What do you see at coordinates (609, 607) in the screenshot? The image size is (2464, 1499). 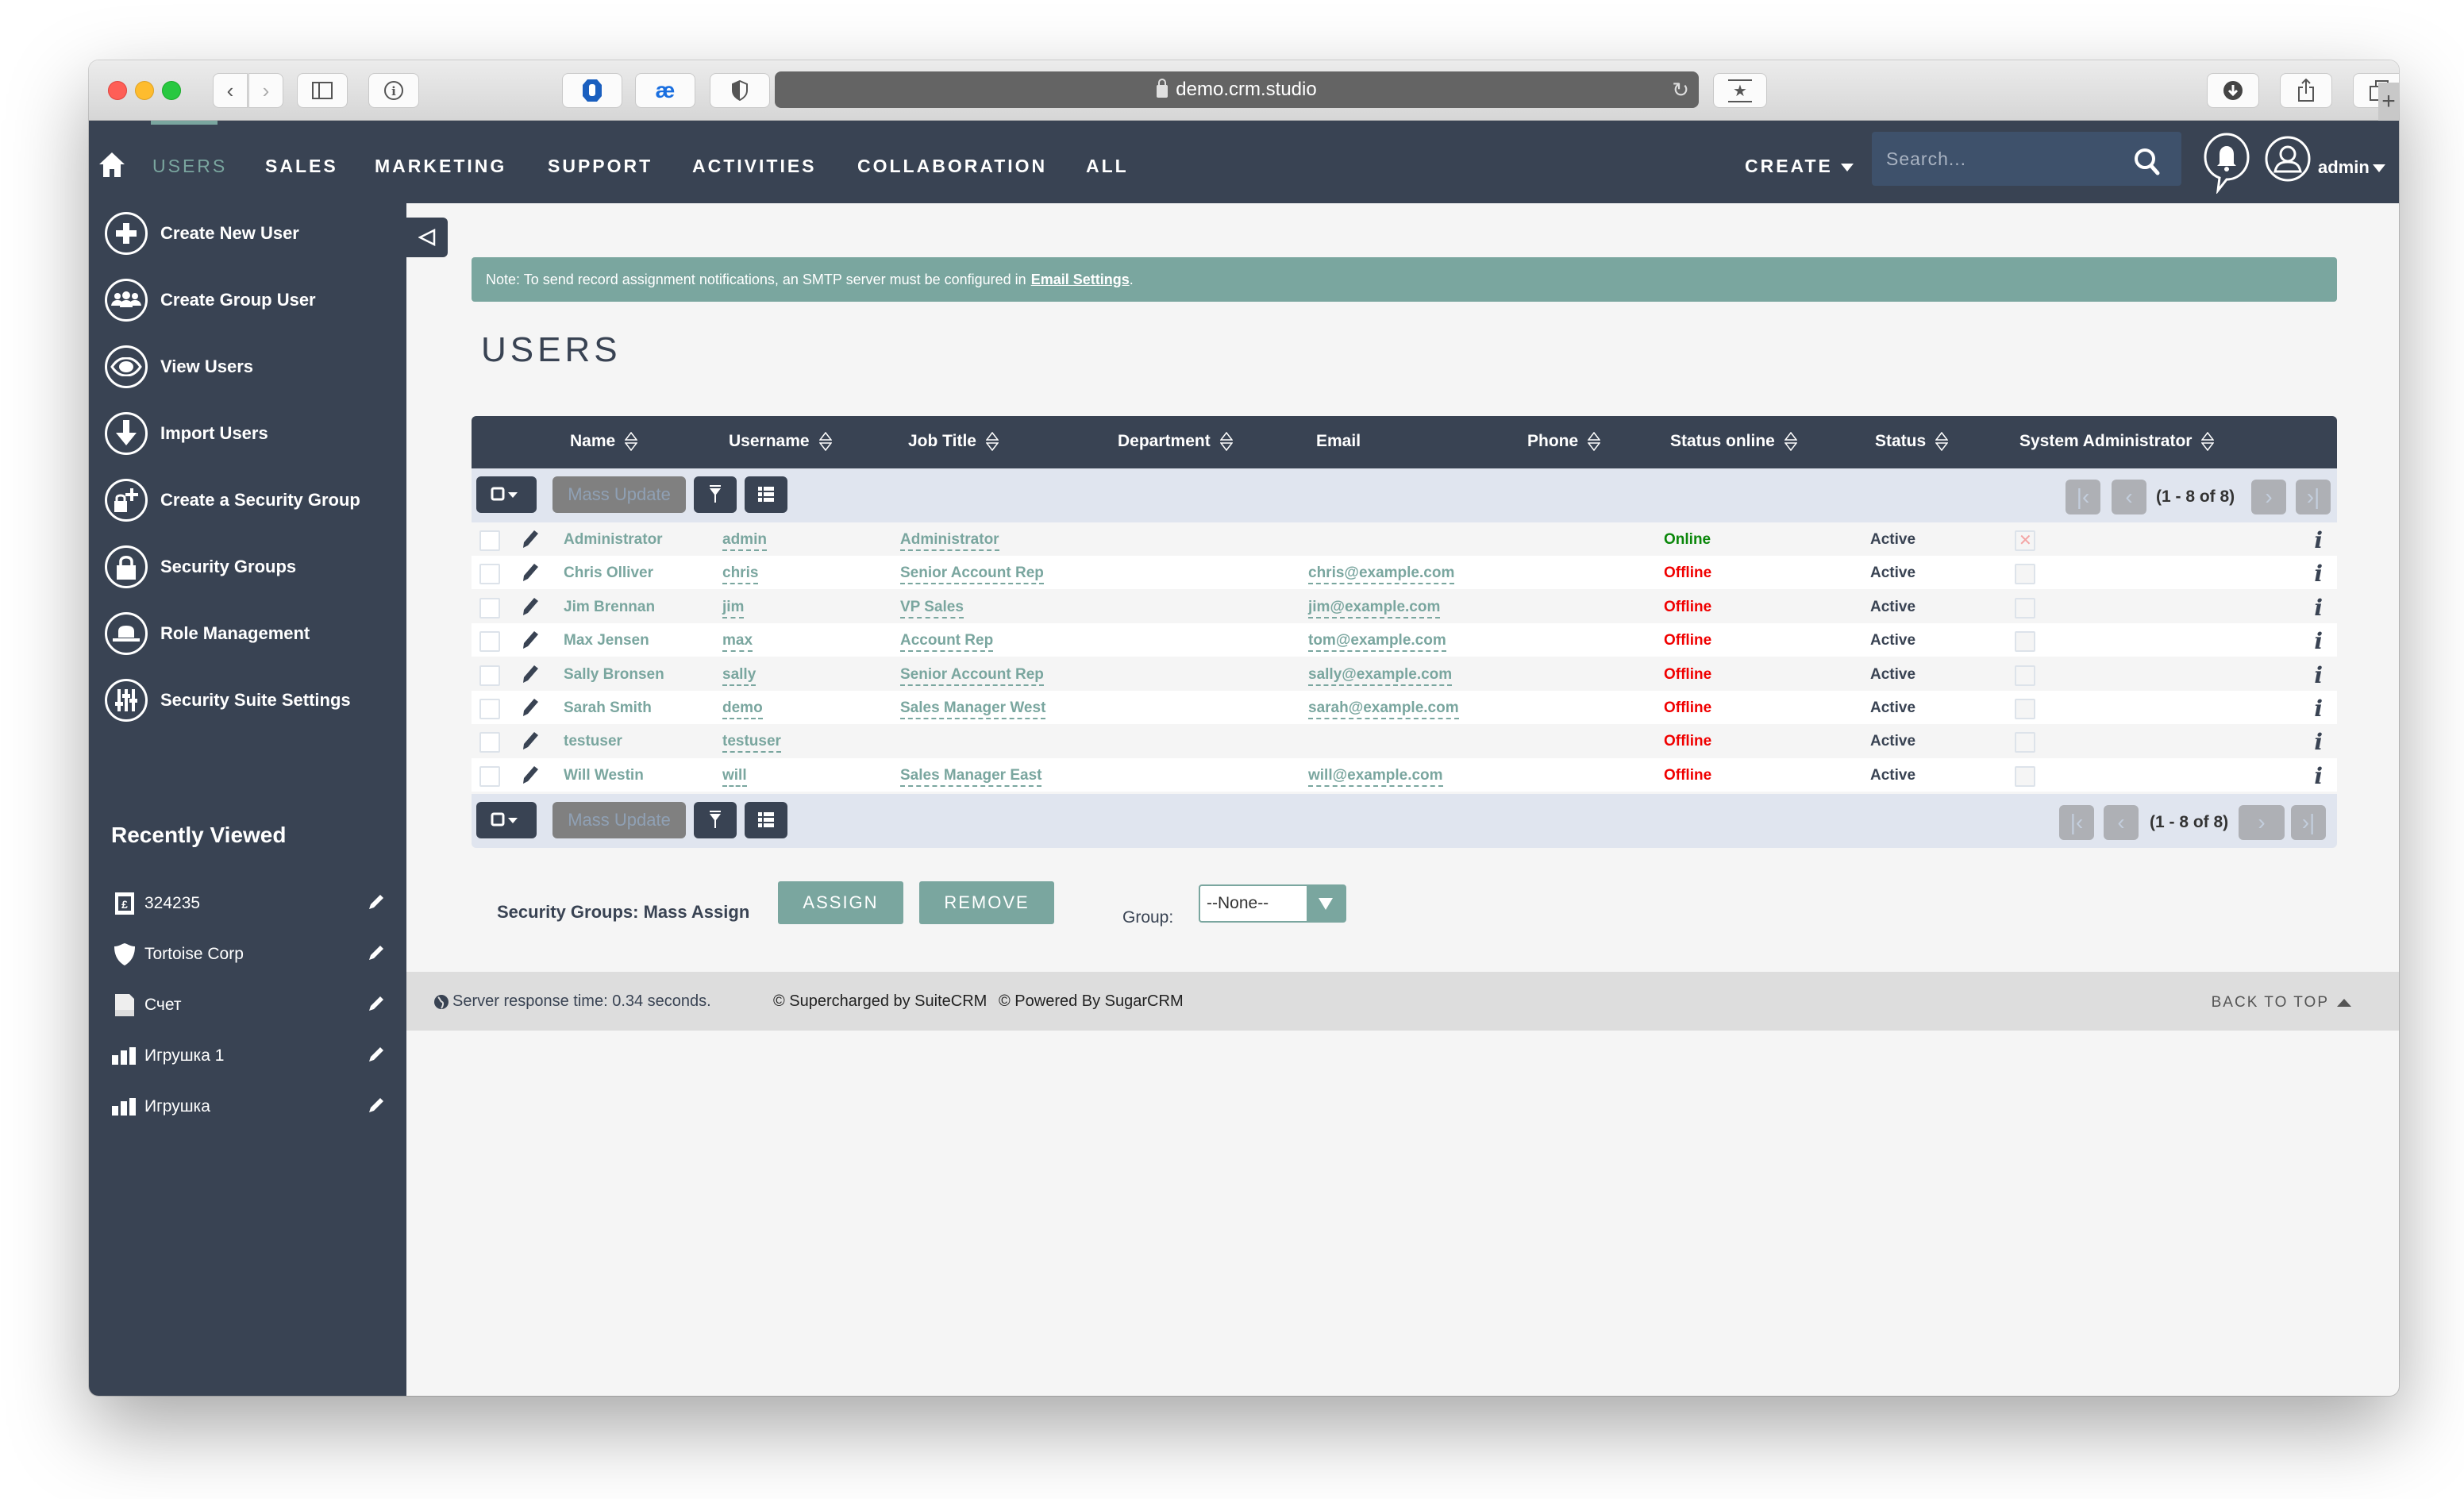 I see `user-name-link: Jim Brennan` at bounding box center [609, 607].